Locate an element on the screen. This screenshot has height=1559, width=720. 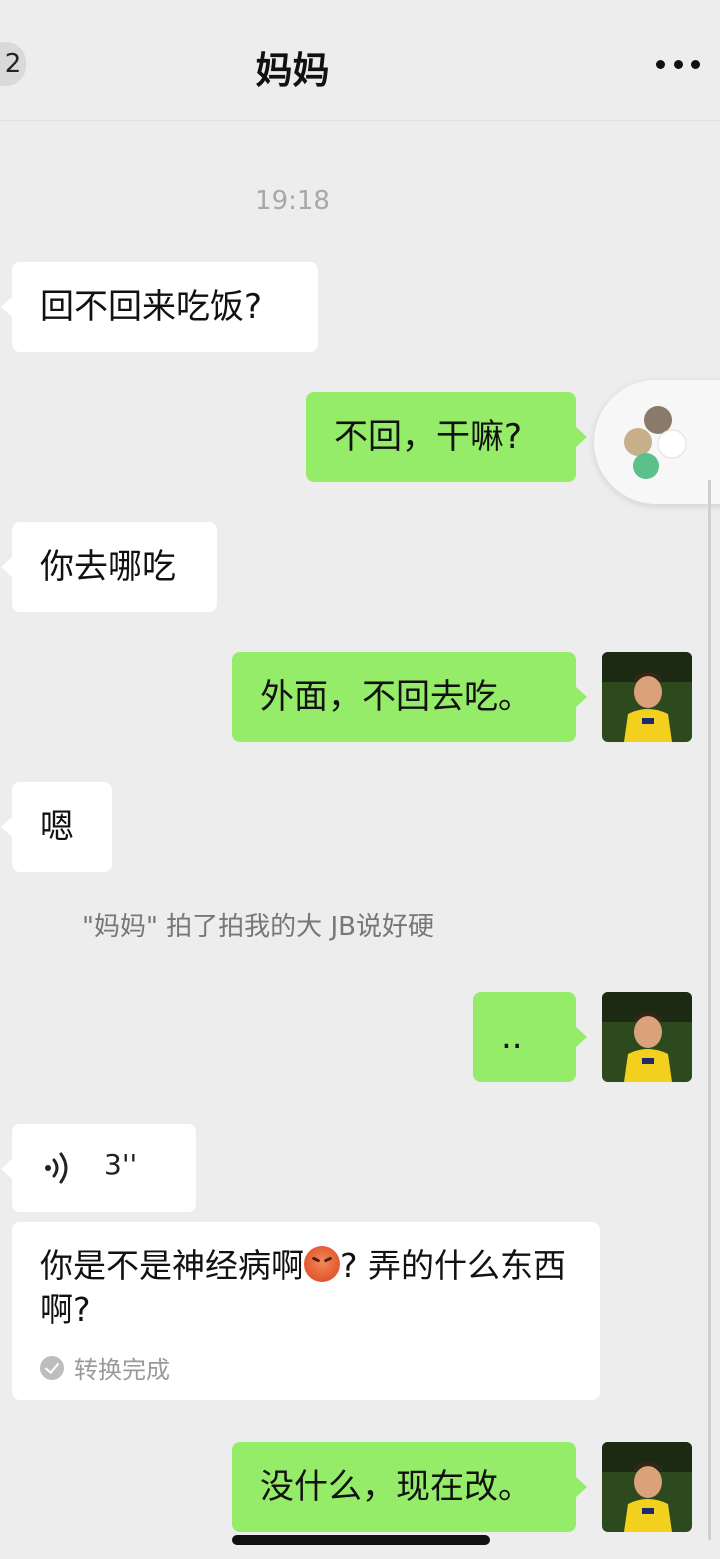
app-bubbles-icon is located at coordinates (655, 442).